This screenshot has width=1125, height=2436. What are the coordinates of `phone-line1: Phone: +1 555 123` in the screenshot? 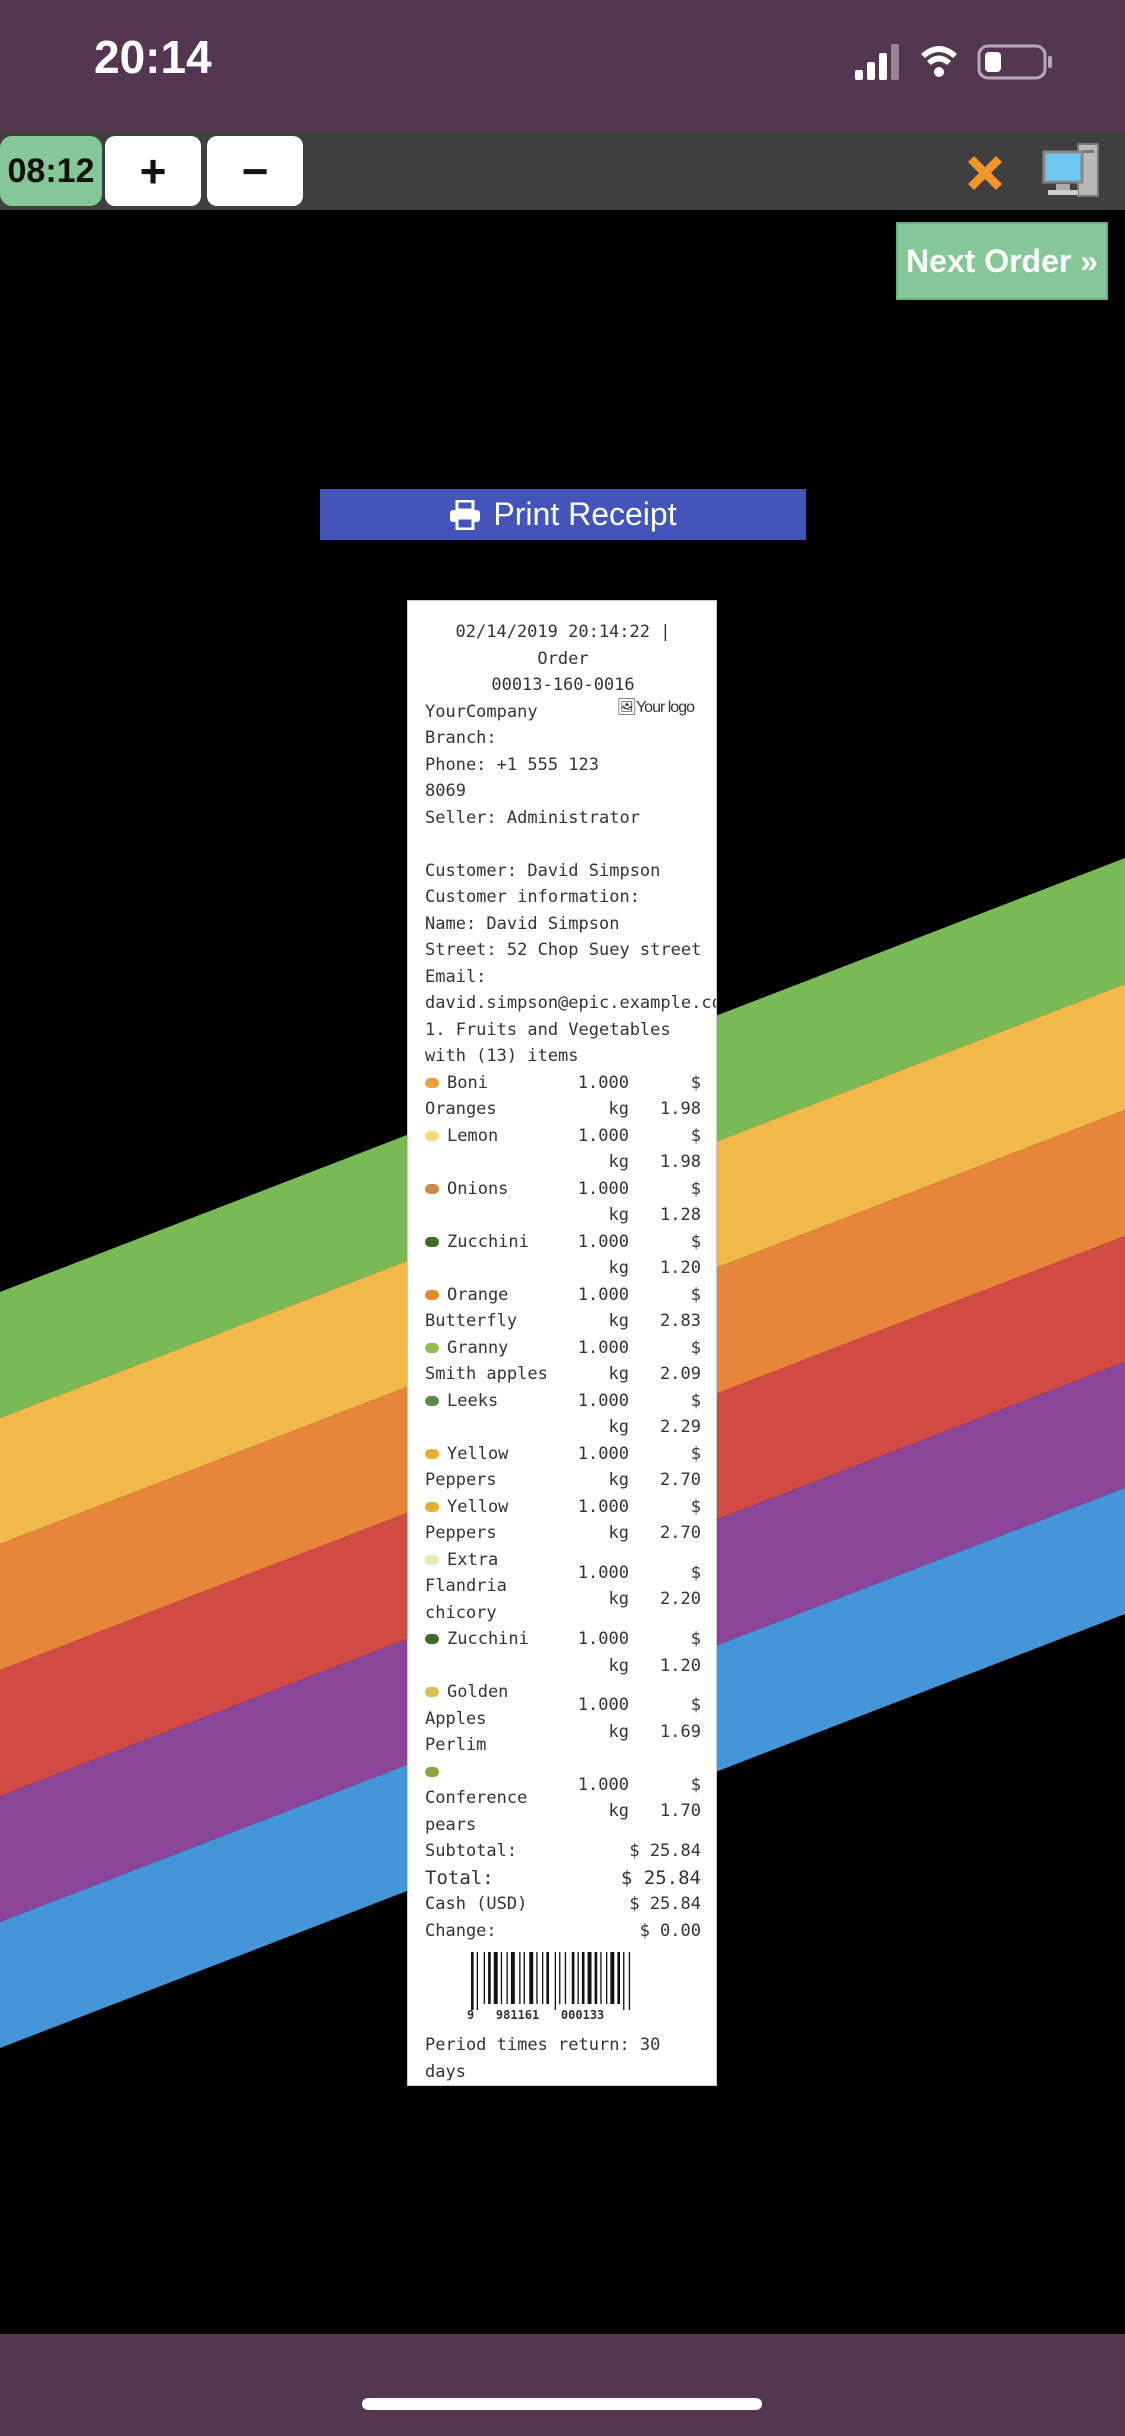 It's located at (512, 764).